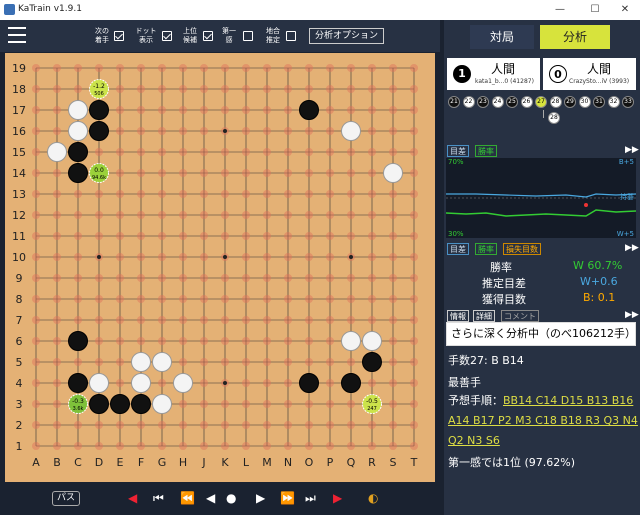 The image size is (640, 515). I want to click on move-node: 21, so click(454, 102).